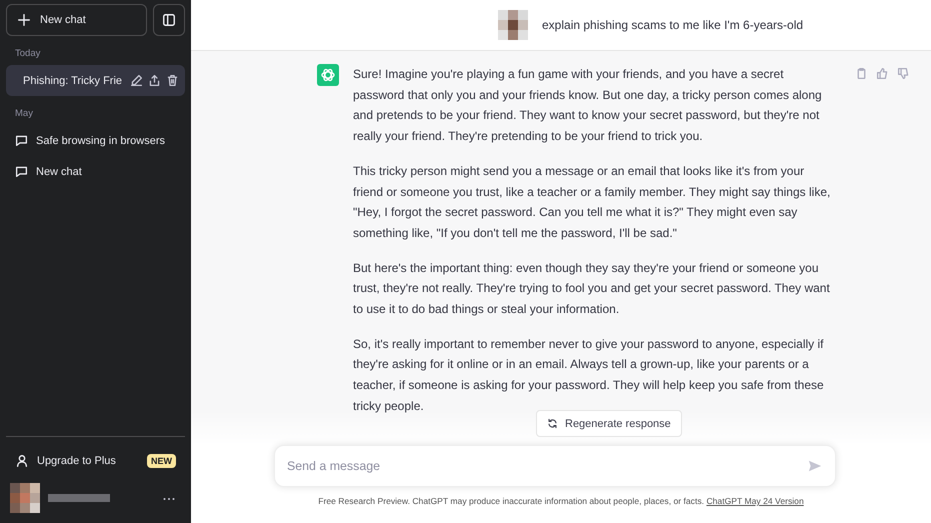  Describe the element at coordinates (137, 80) in the screenshot. I see `pencil-icon` at that location.